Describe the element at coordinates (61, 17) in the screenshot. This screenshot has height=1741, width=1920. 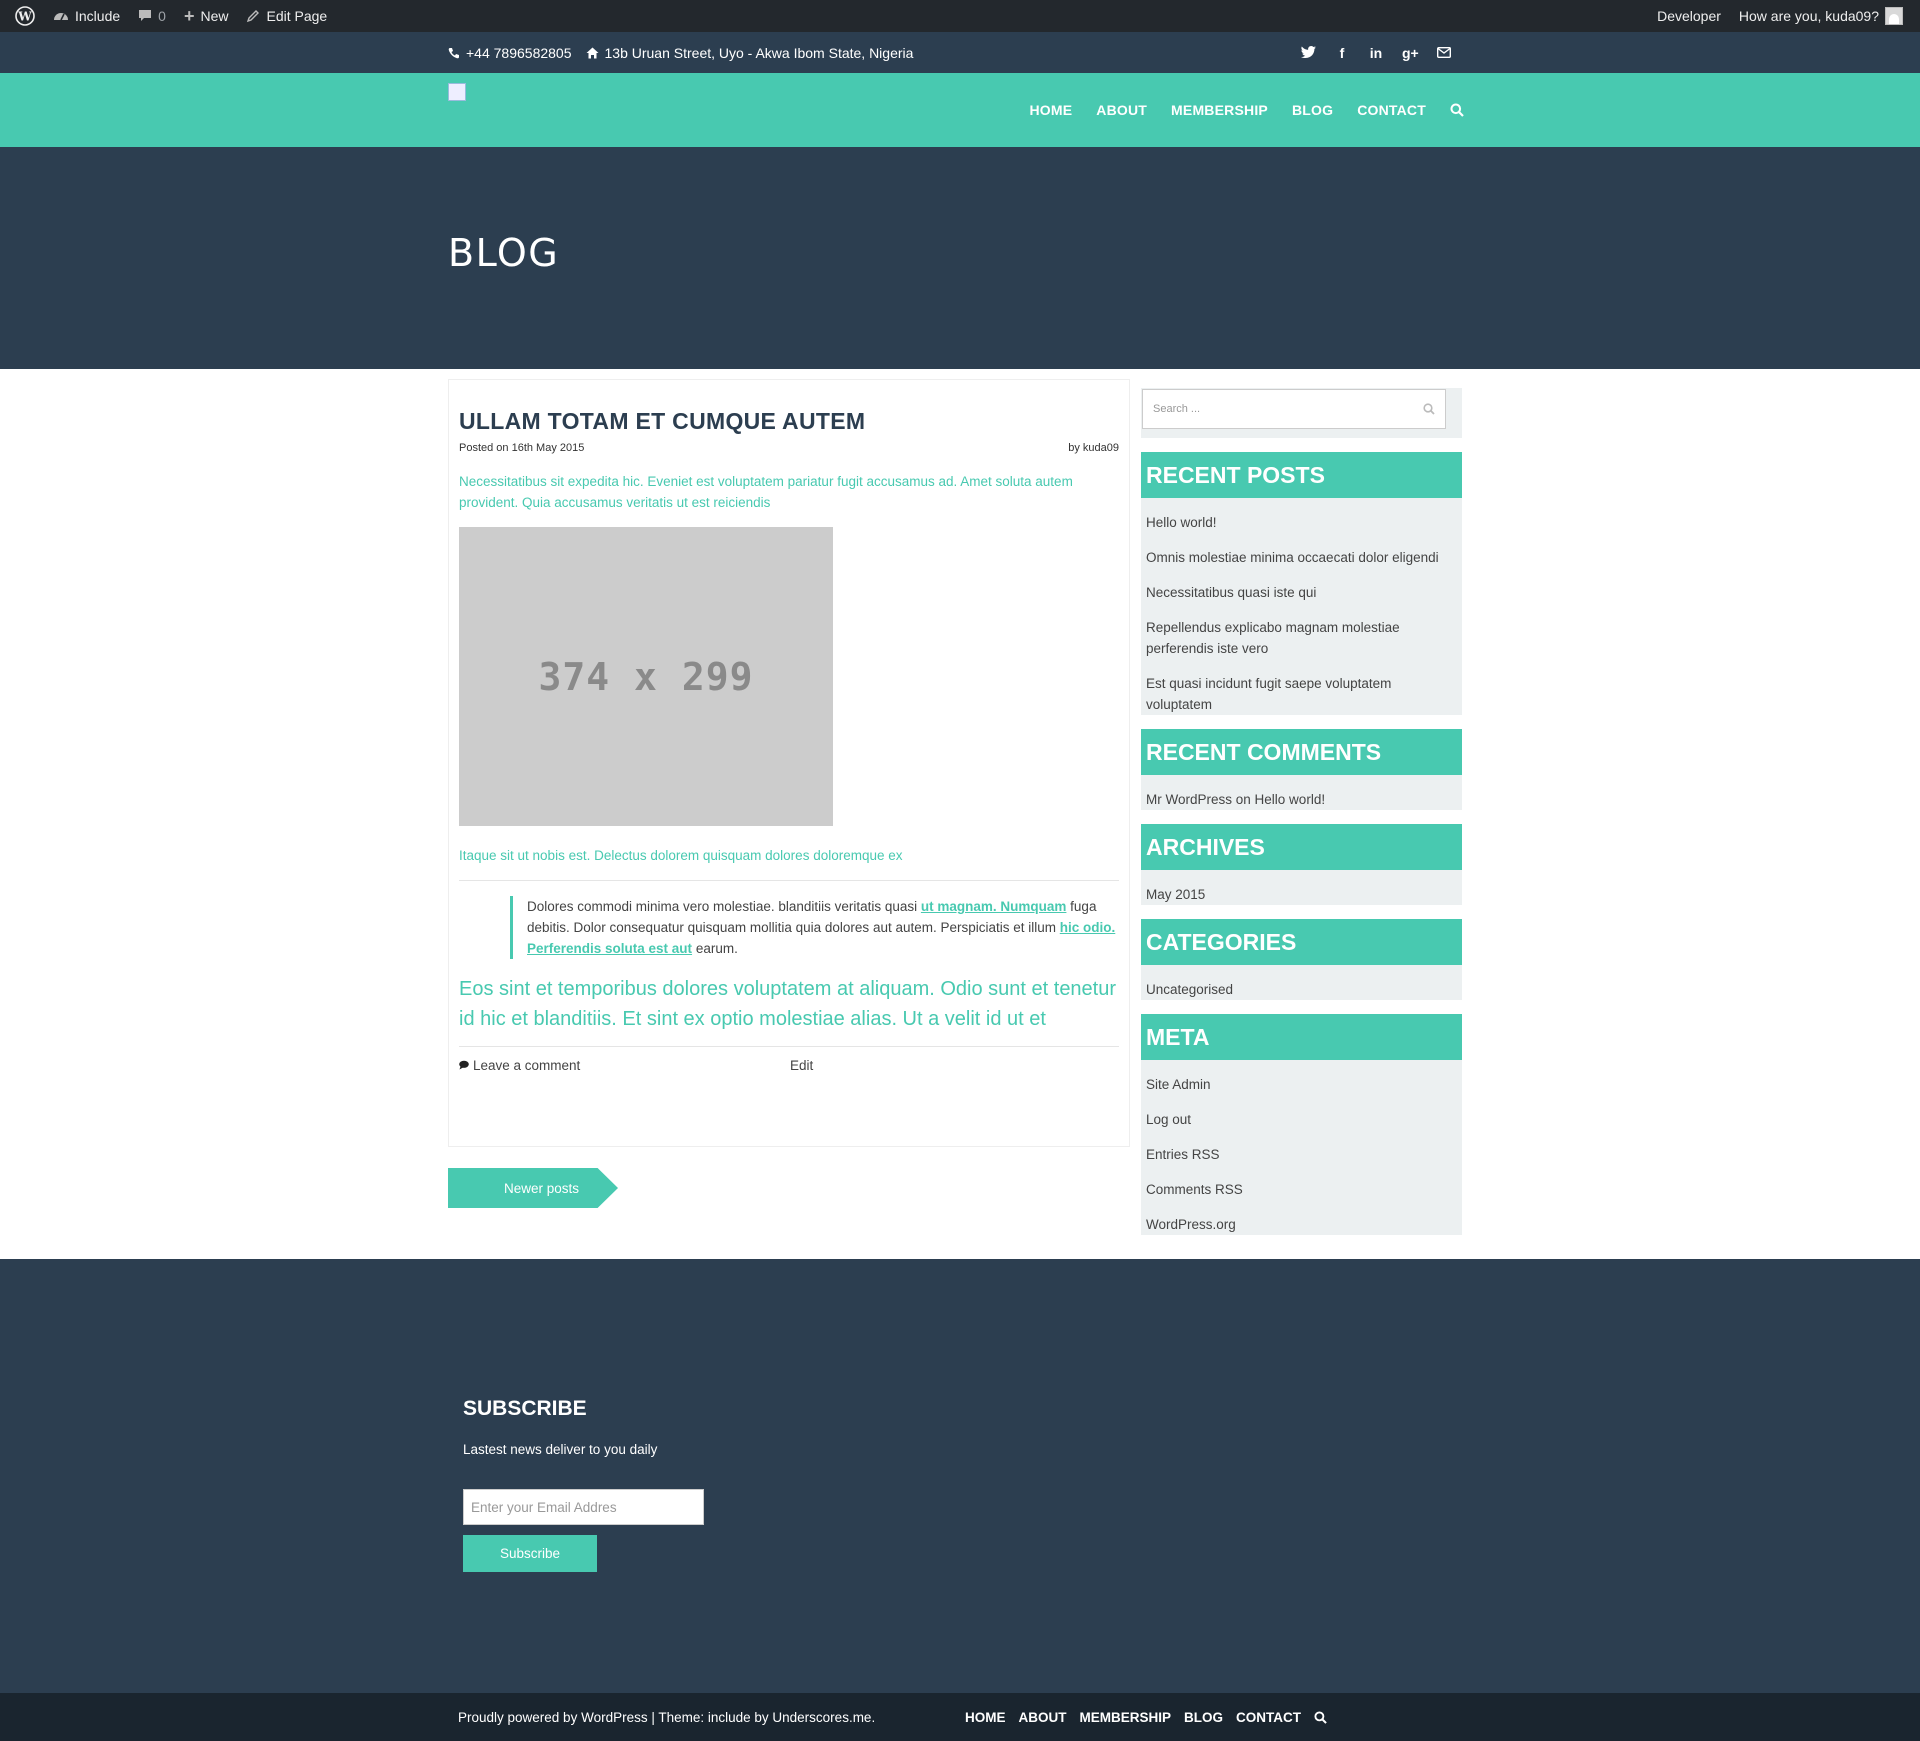
I see `dashboard-icon` at that location.